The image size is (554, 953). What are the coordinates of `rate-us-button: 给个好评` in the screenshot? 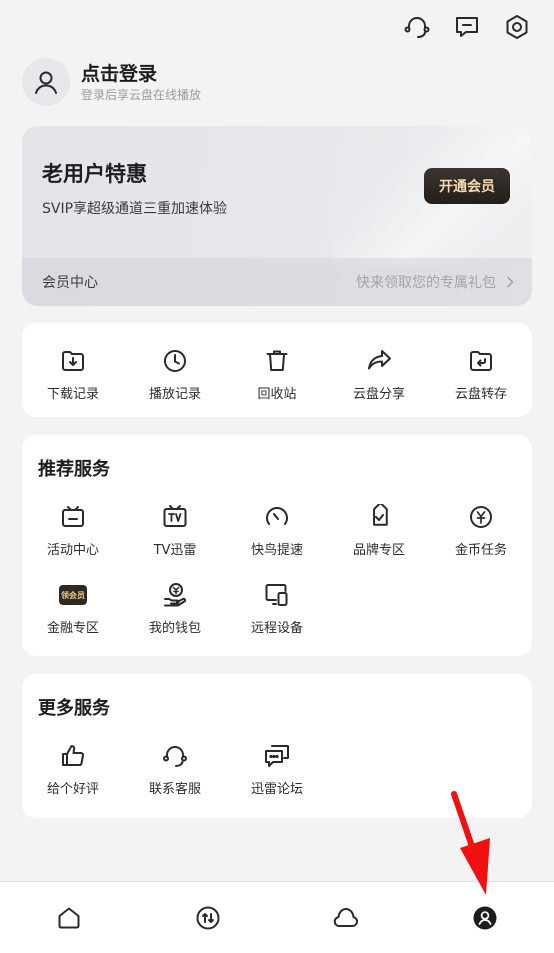 It's located at (73, 769).